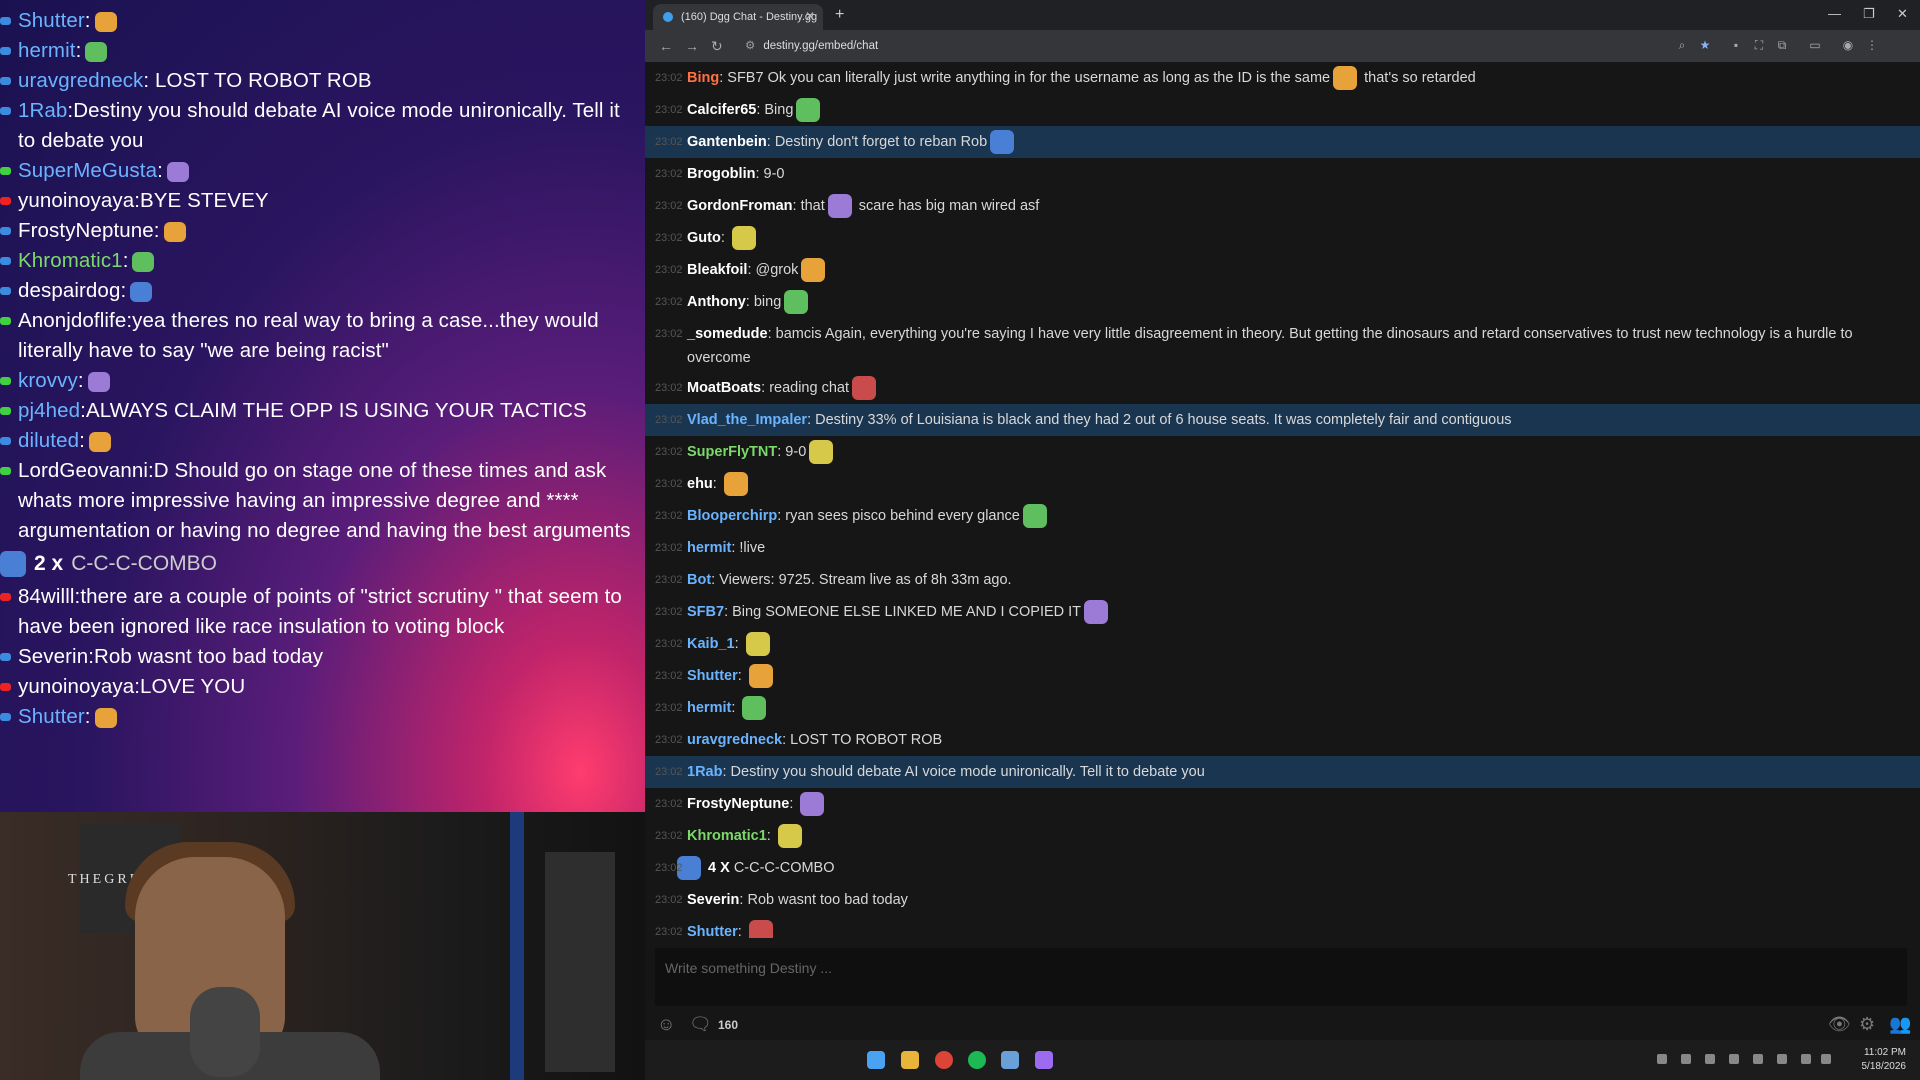 The width and height of the screenshot is (1920, 1080). Describe the element at coordinates (1834, 13) in the screenshot. I see `minimize-icon: —` at that location.